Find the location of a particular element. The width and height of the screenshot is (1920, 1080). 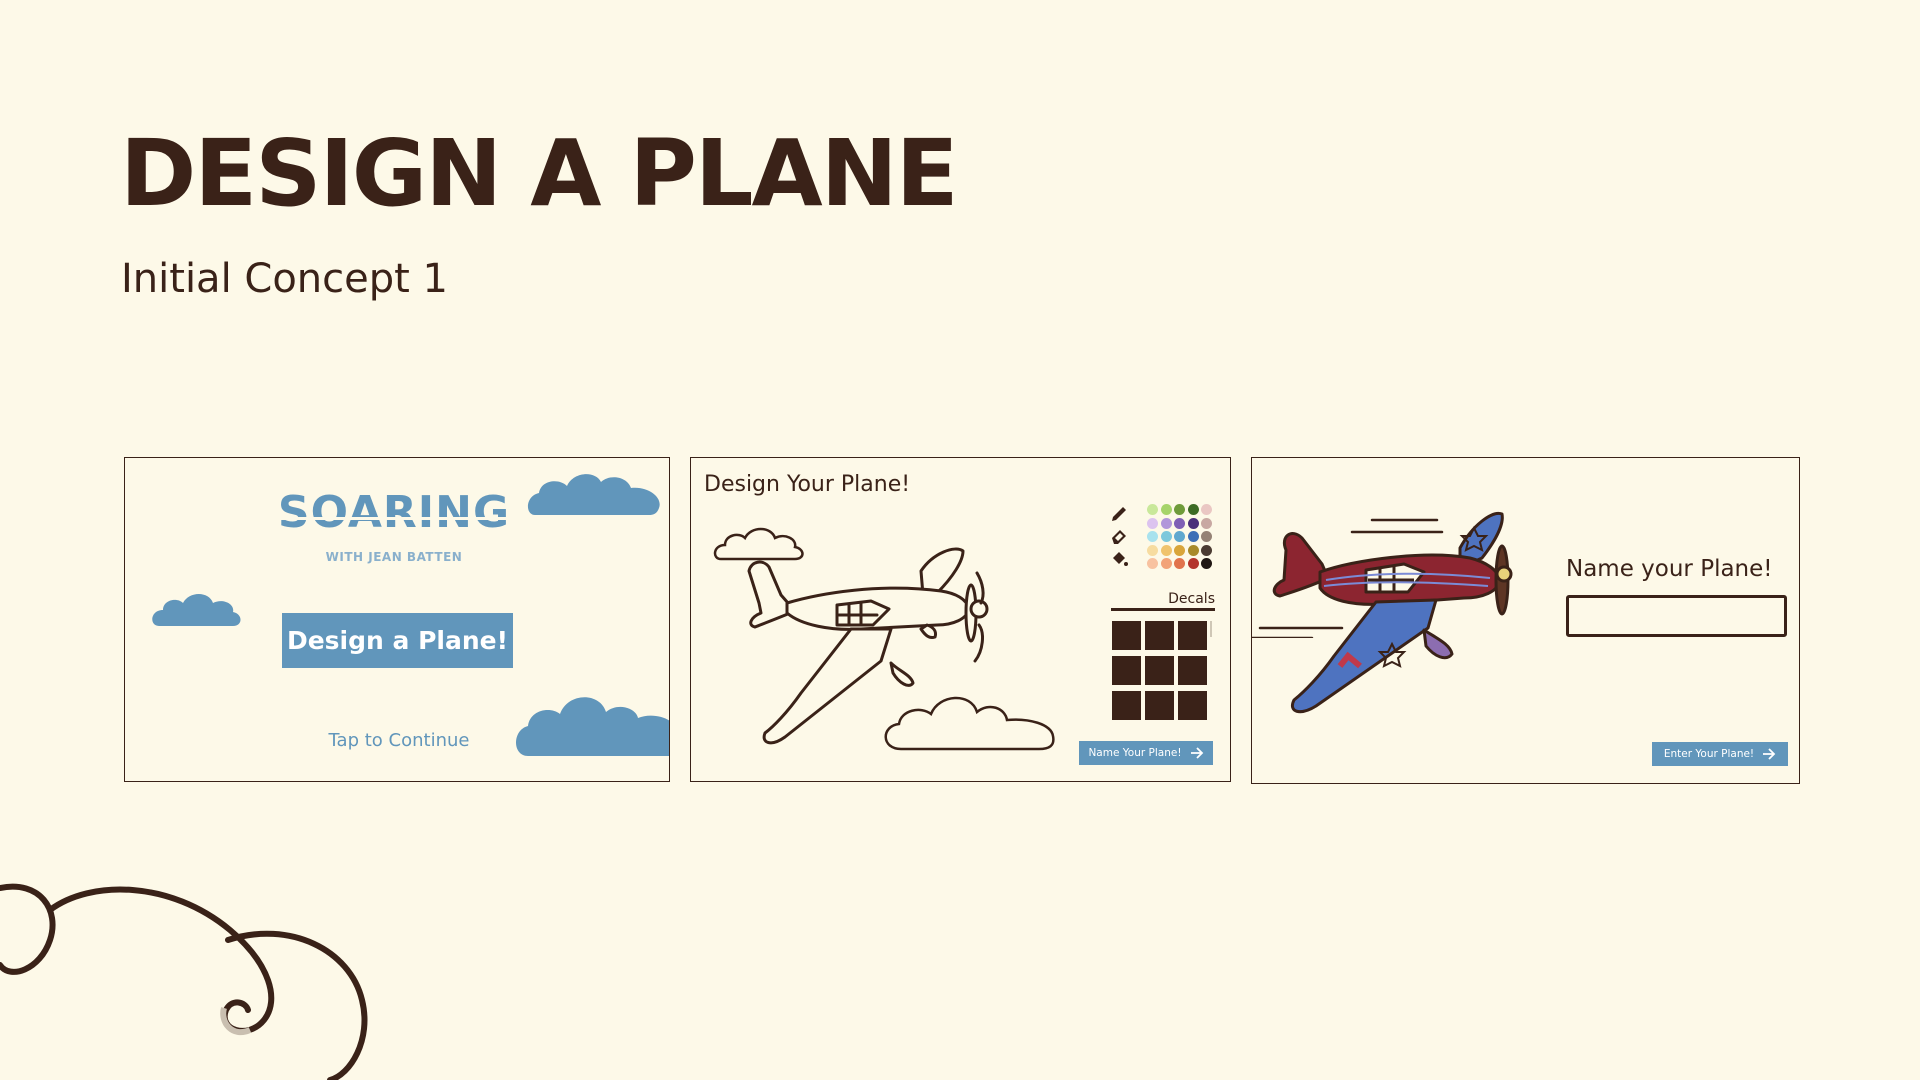

plane-outline-drawing is located at coordinates (868, 646).